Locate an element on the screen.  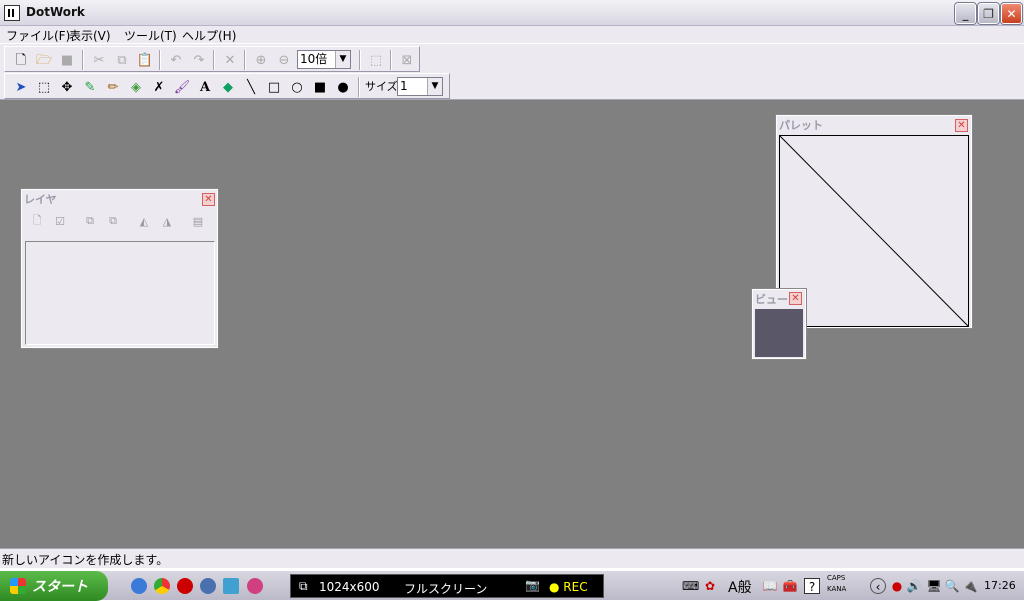
rectangle-filled-icon: ■ is located at coordinates (320, 87).